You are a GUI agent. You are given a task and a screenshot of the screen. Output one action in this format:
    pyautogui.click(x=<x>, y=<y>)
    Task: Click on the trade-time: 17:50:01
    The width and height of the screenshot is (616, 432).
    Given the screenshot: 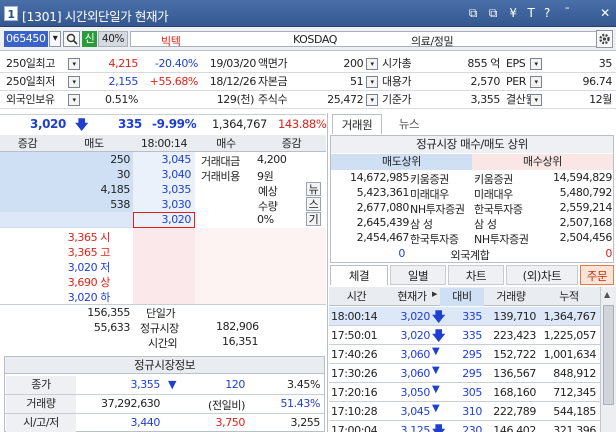 What is the action you would take?
    pyautogui.click(x=354, y=335)
    